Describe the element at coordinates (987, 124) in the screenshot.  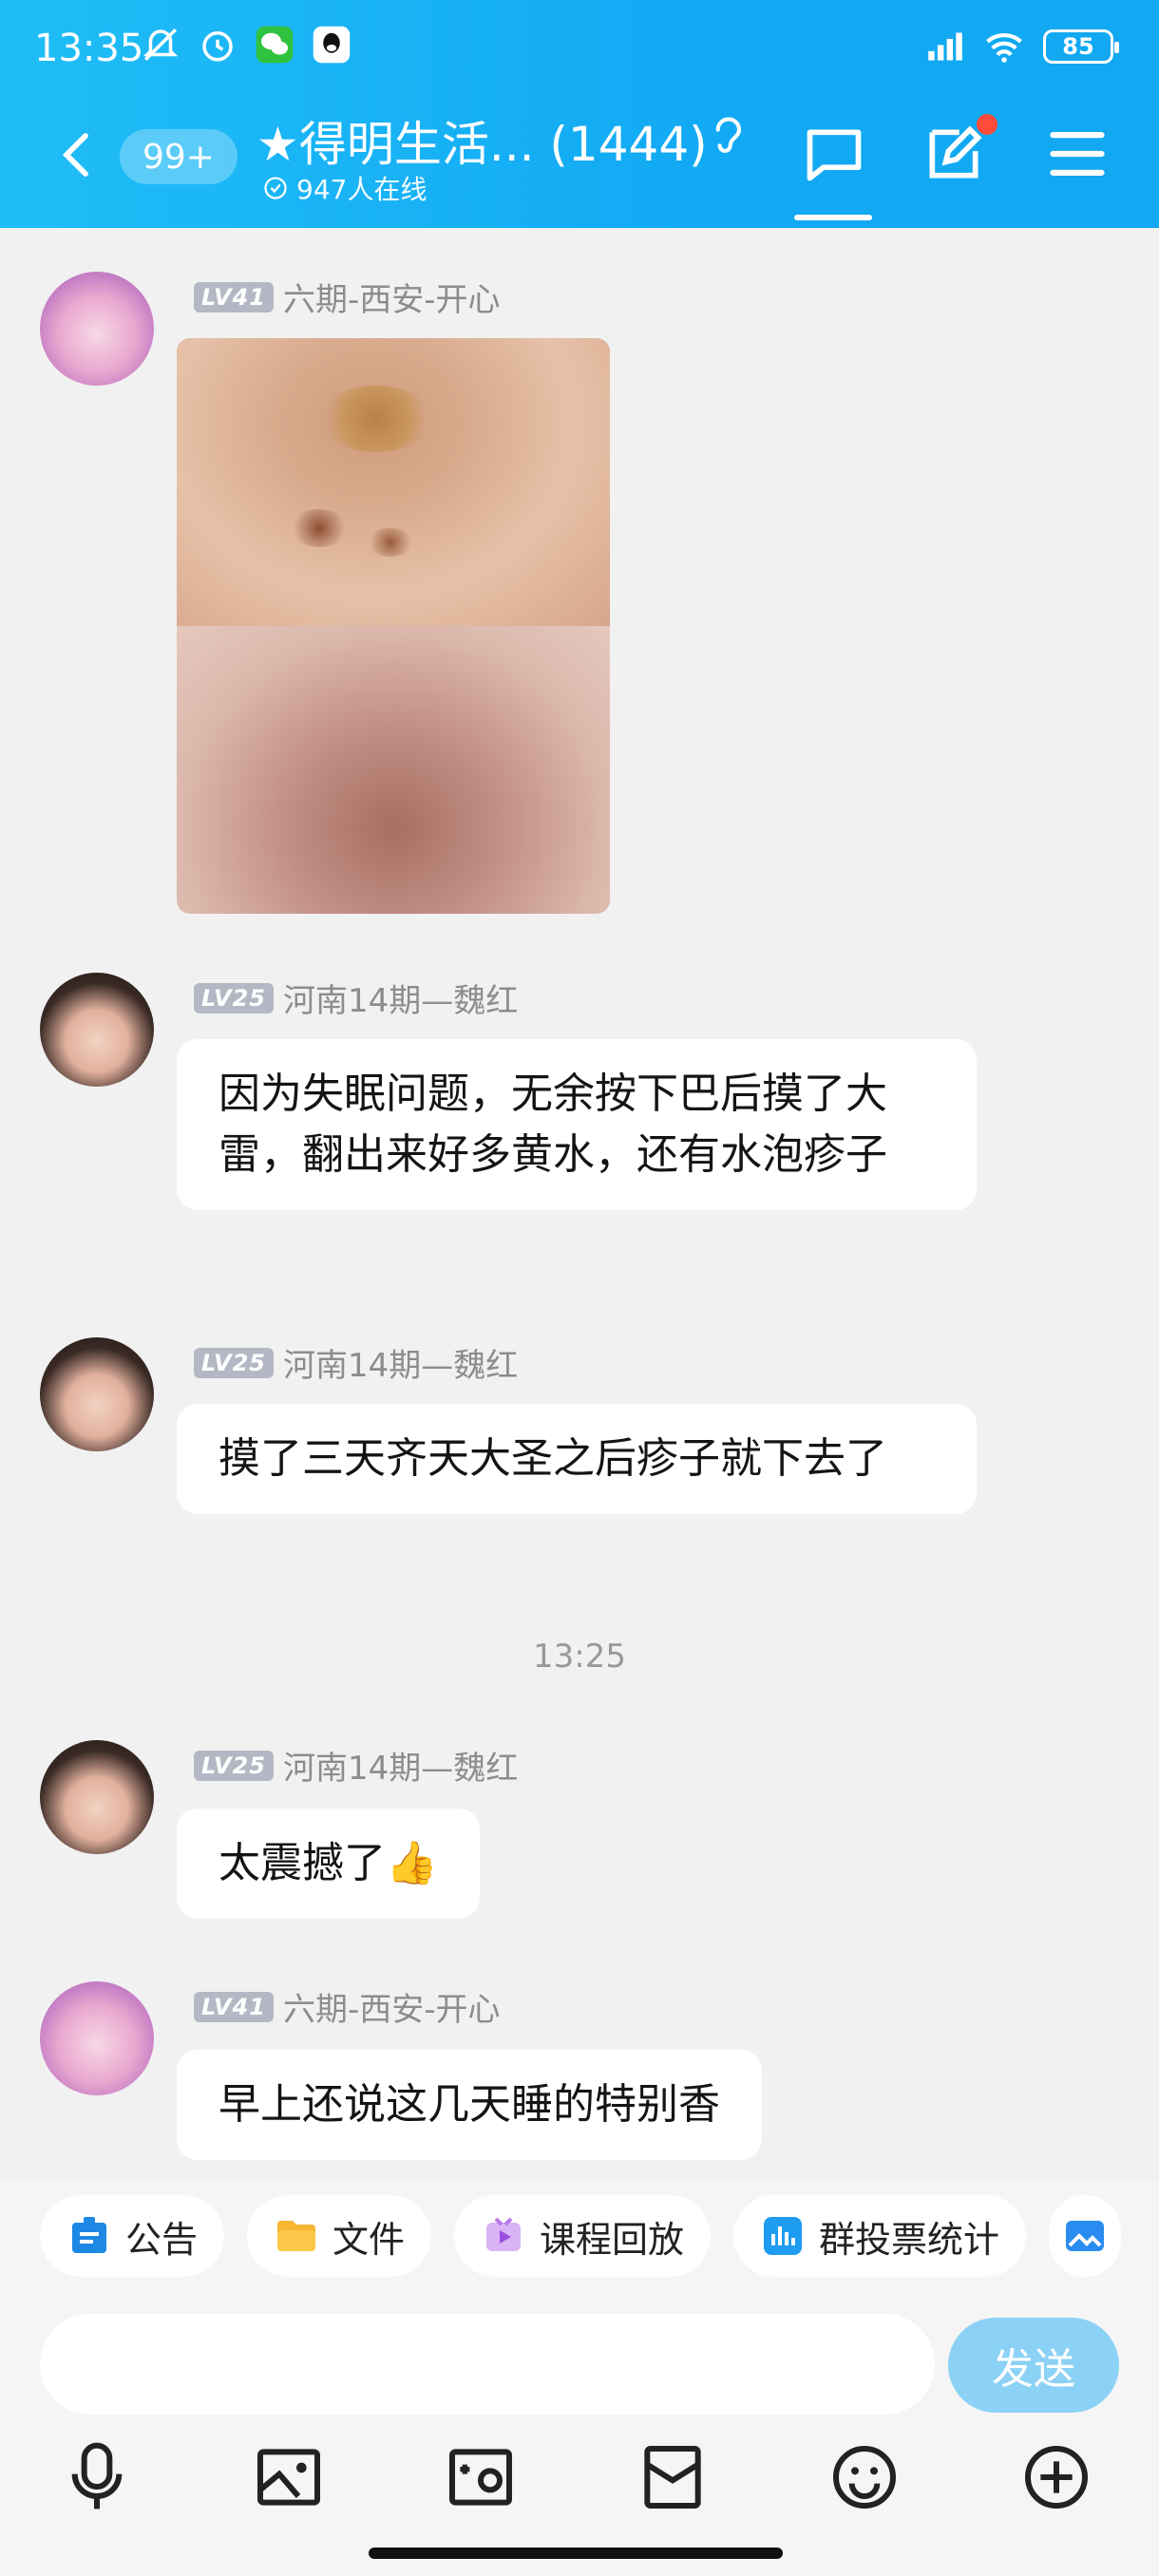
I see `notification-dot` at that location.